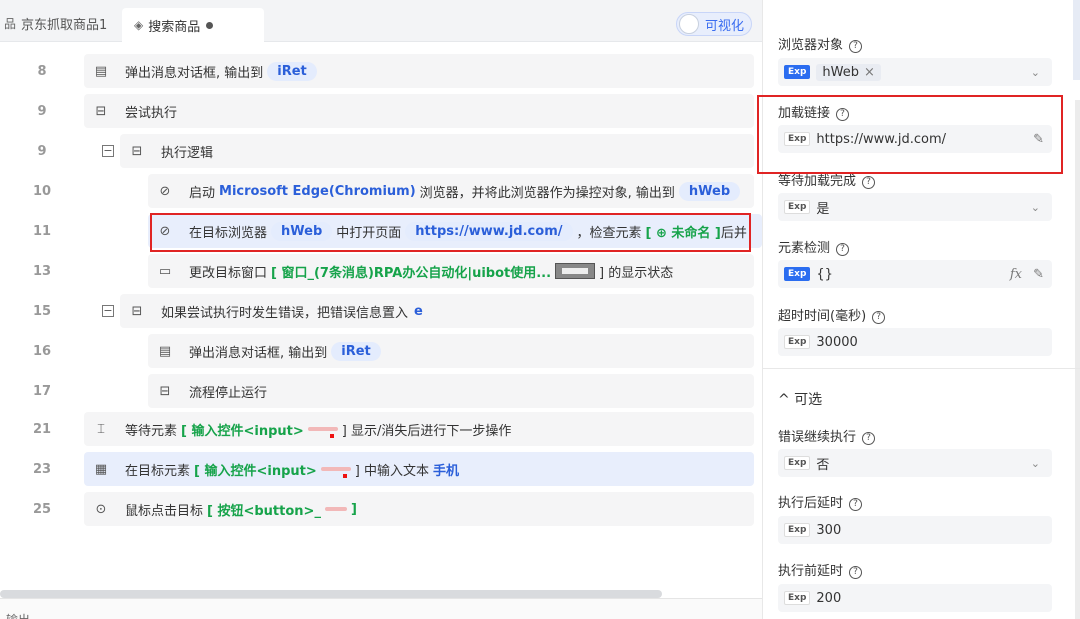 This screenshot has width=1080, height=619. What do you see at coordinates (64, 25) in the screenshot?
I see `tab-label: 京东抓取商品1` at bounding box center [64, 25].